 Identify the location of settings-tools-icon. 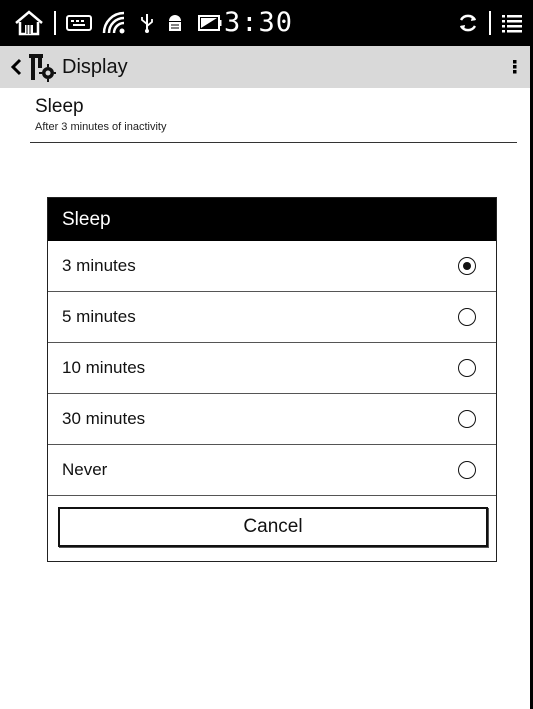
(42, 67).